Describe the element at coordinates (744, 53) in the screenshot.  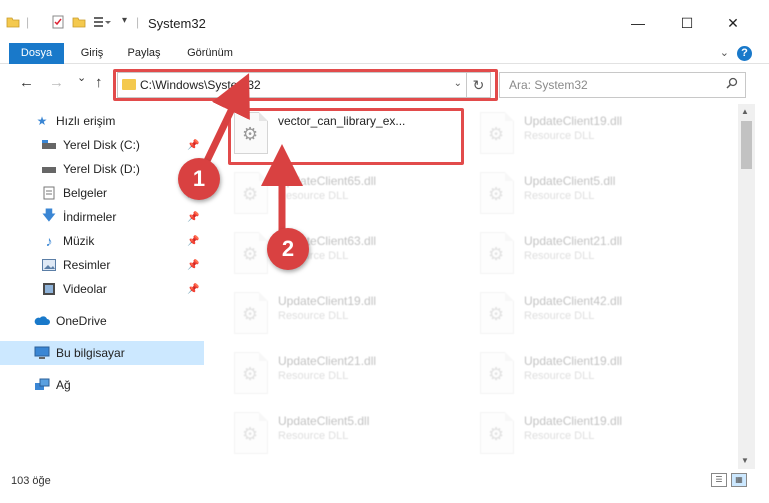
I see `help-icon: ?` at that location.